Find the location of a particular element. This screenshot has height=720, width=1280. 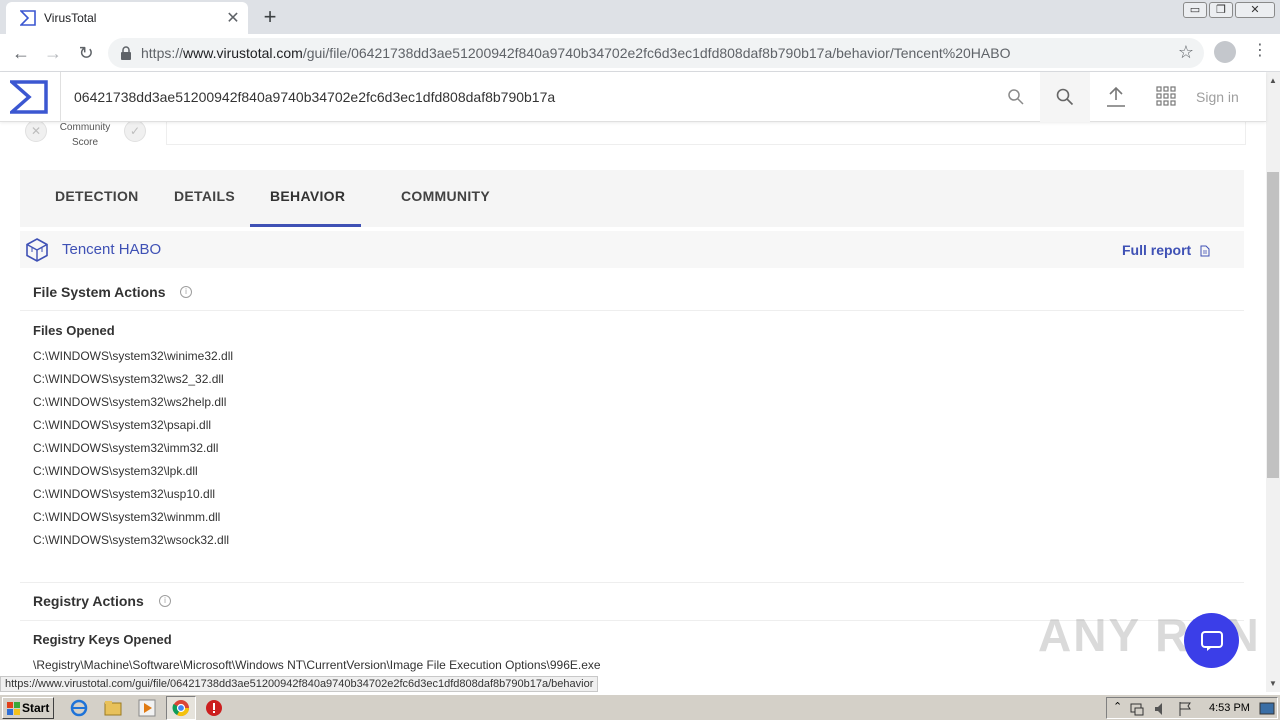

network-icon is located at coordinates (1137, 709).